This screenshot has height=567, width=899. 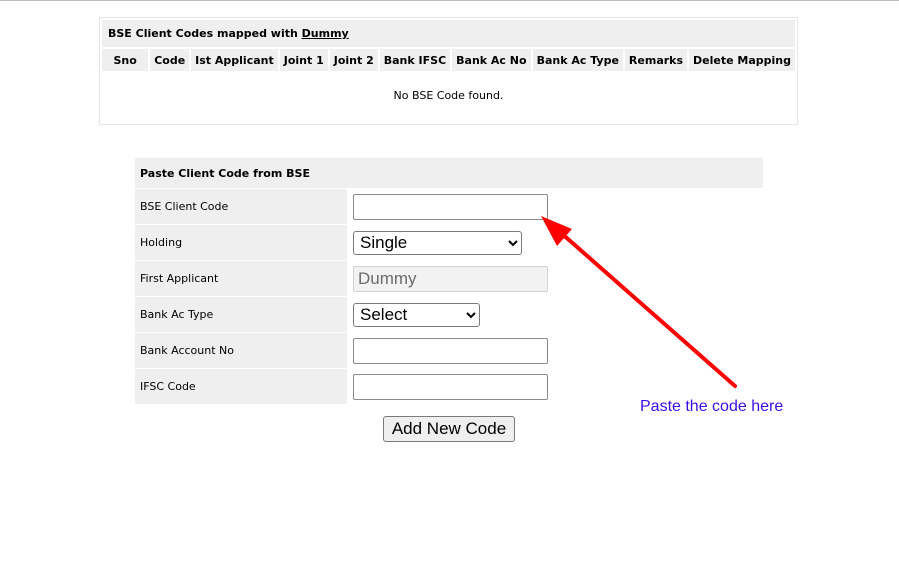 I want to click on arrow-shaft, so click(x=647, y=309).